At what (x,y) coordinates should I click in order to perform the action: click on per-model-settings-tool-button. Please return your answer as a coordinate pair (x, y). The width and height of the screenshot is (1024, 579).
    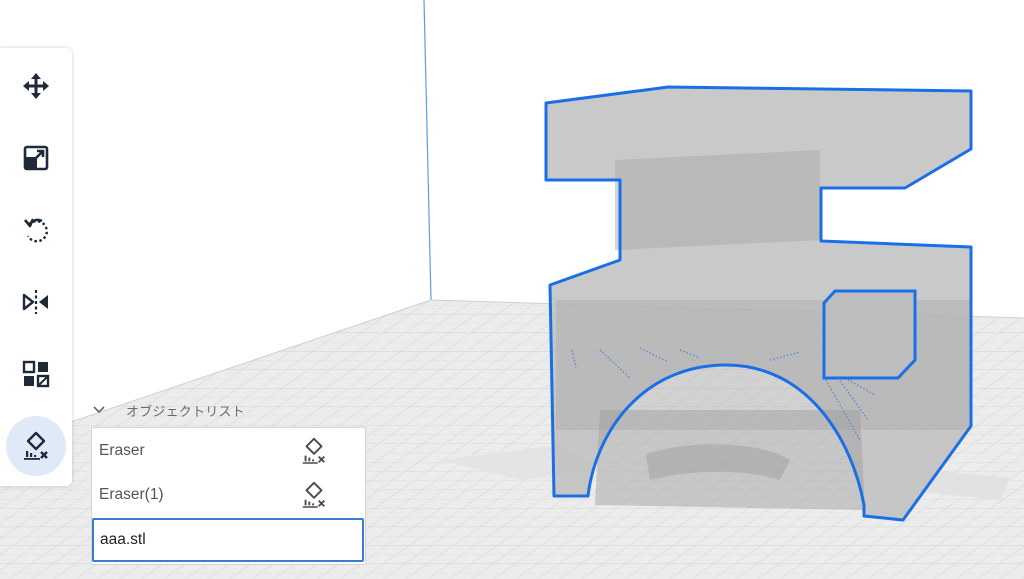
    Looking at the image, I should click on (36, 374).